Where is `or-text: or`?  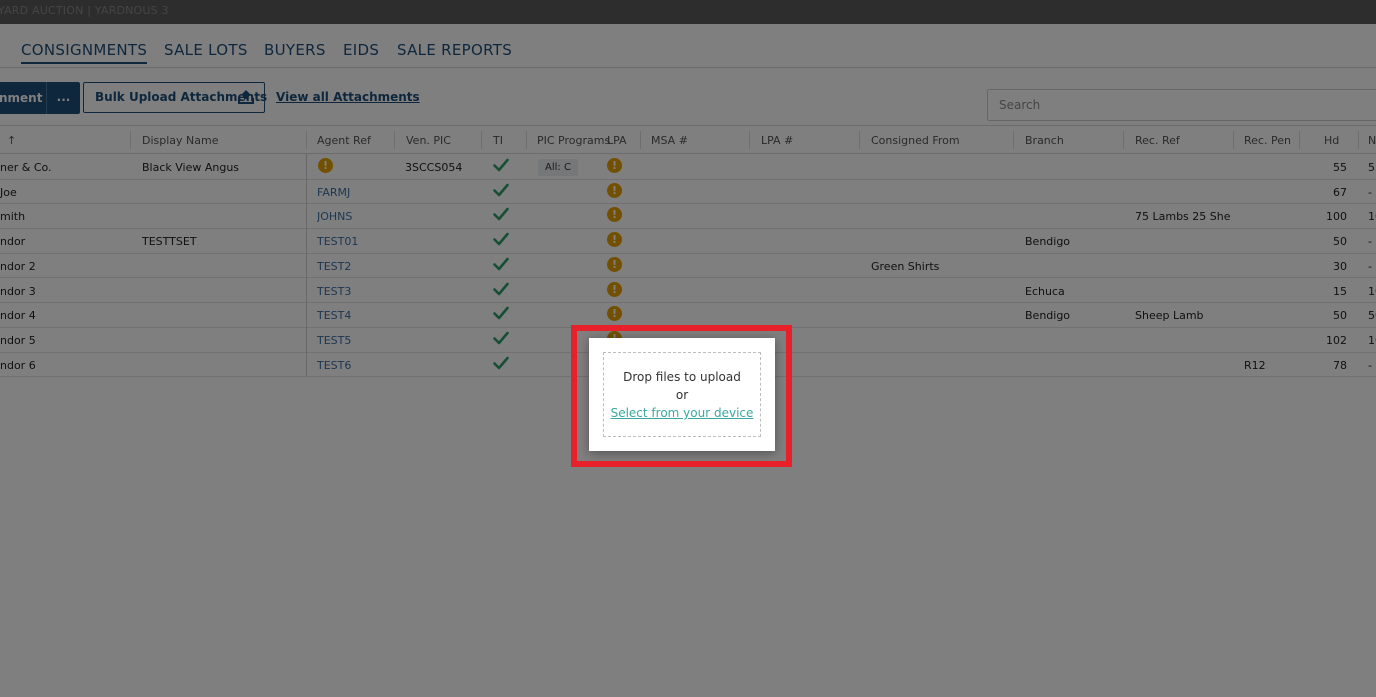 or-text: or is located at coordinates (682, 395).